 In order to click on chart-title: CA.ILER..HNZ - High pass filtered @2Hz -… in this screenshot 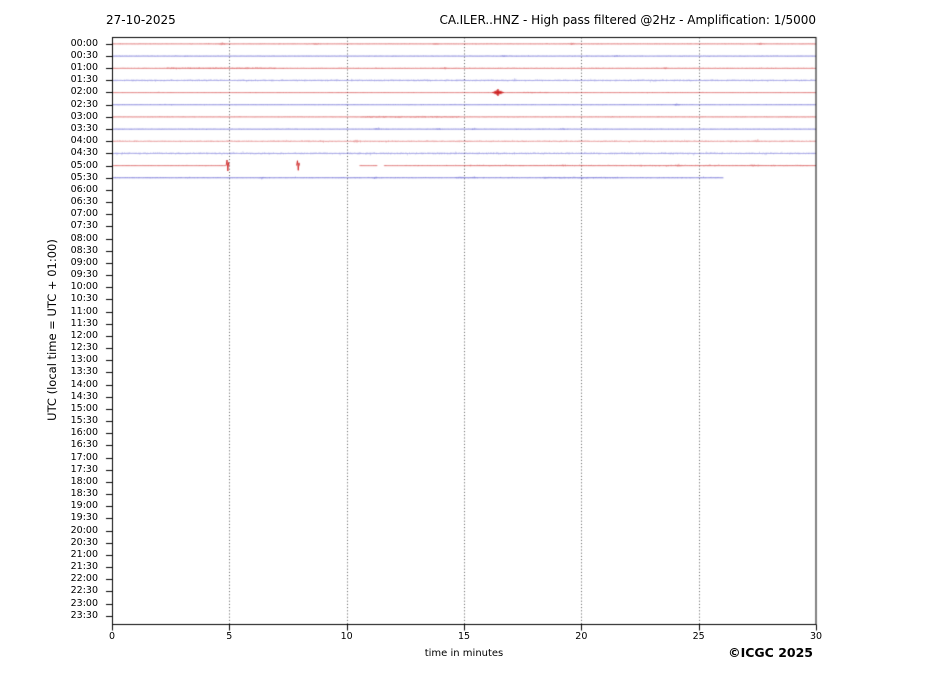, I will do `click(627, 20)`.